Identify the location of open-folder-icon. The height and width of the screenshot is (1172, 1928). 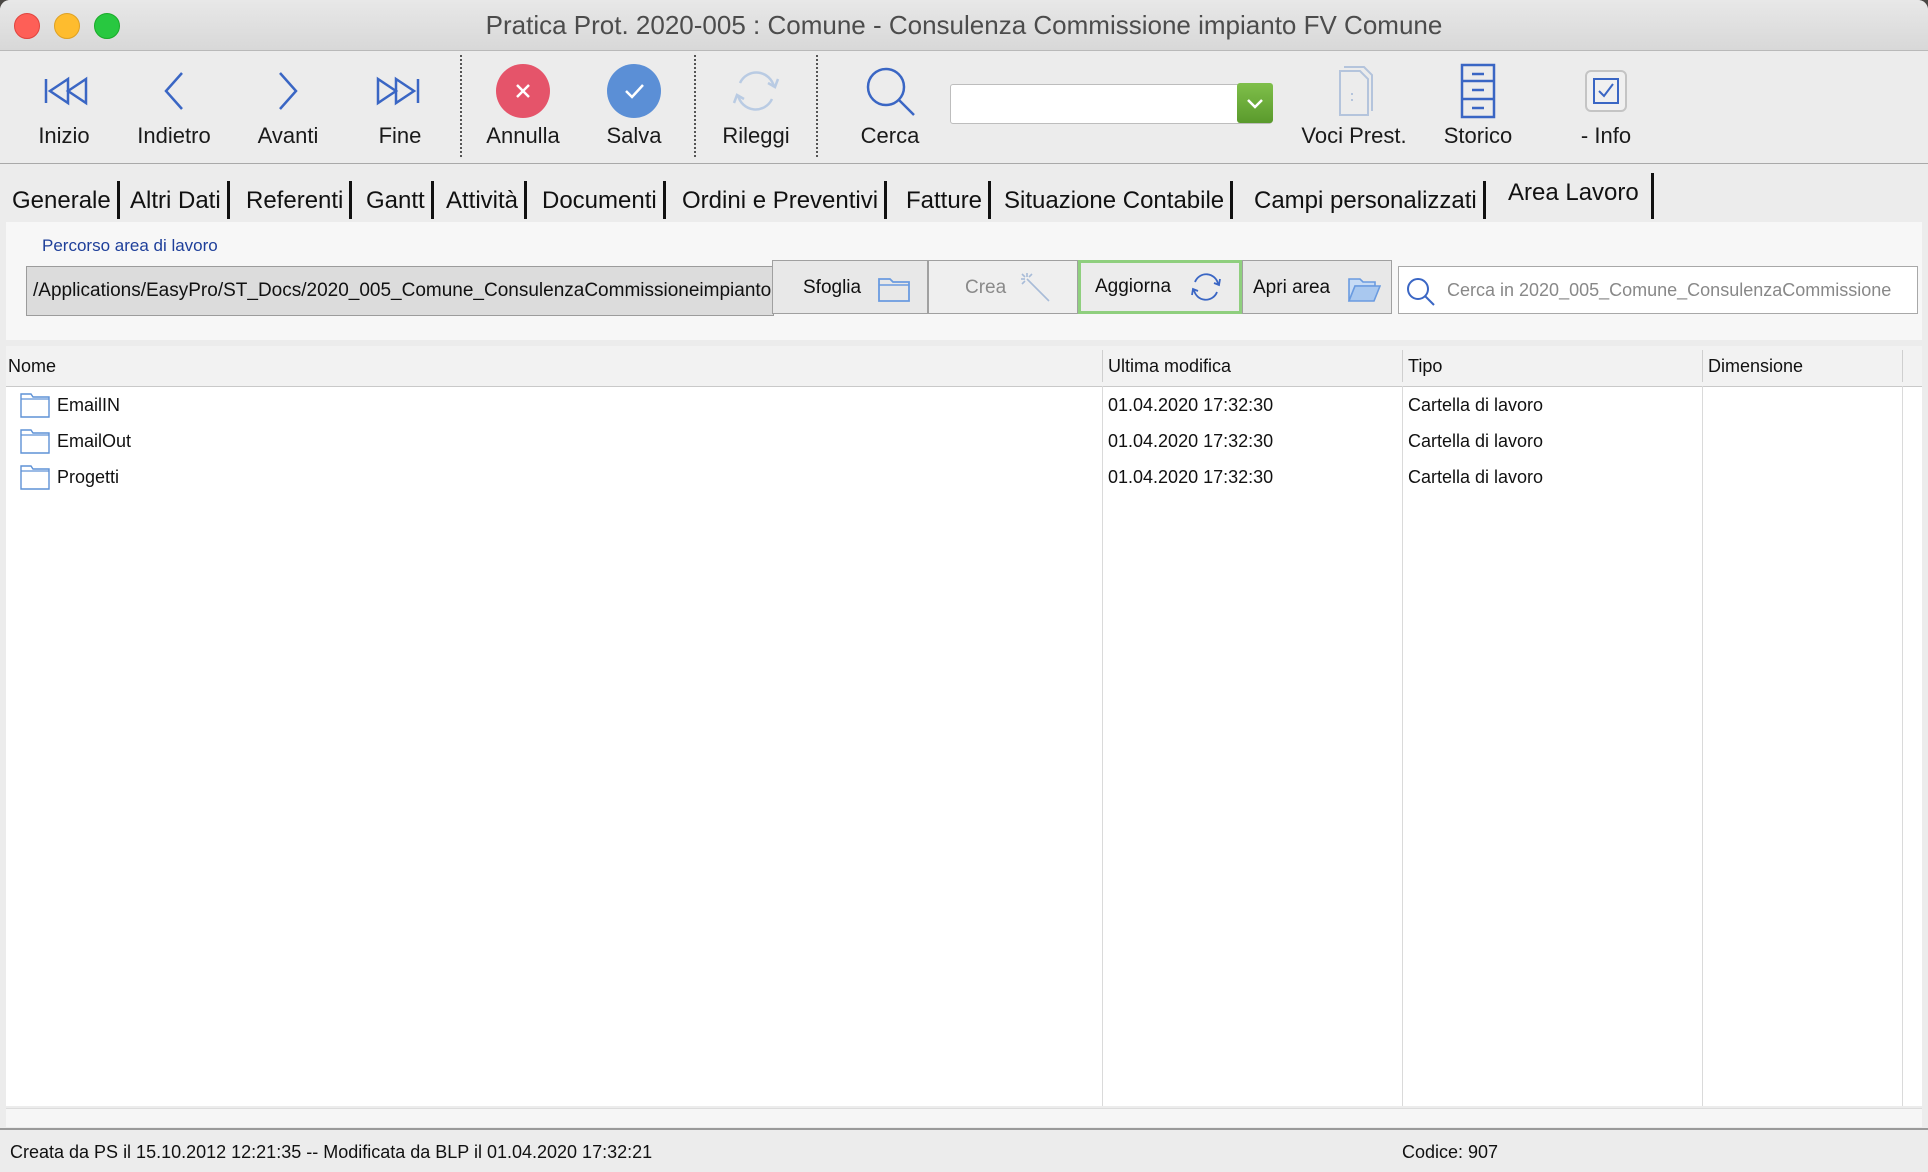
(1364, 290).